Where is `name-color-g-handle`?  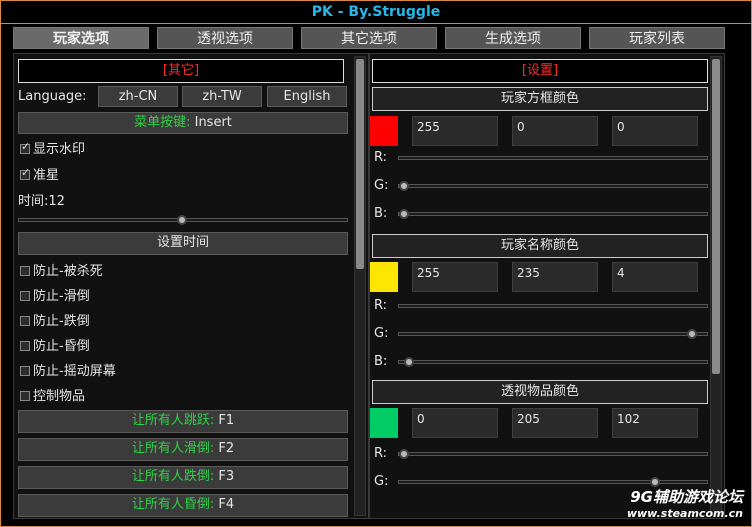
name-color-g-handle is located at coordinates (692, 334).